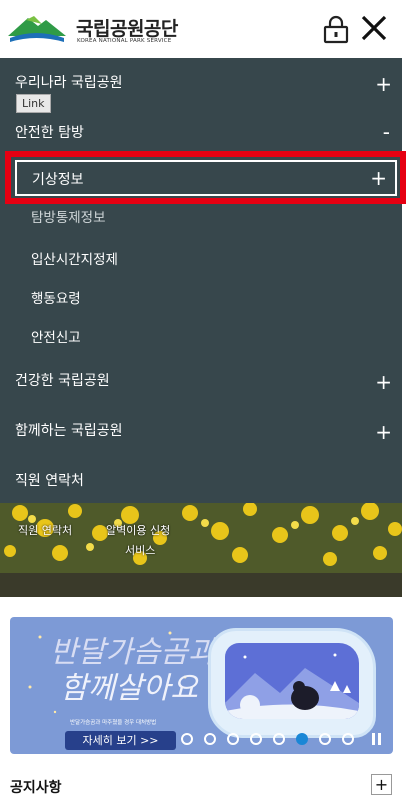 This screenshot has height=796, width=418. Describe the element at coordinates (36, 788) in the screenshot. I see `notice-title: 공지사항` at that location.